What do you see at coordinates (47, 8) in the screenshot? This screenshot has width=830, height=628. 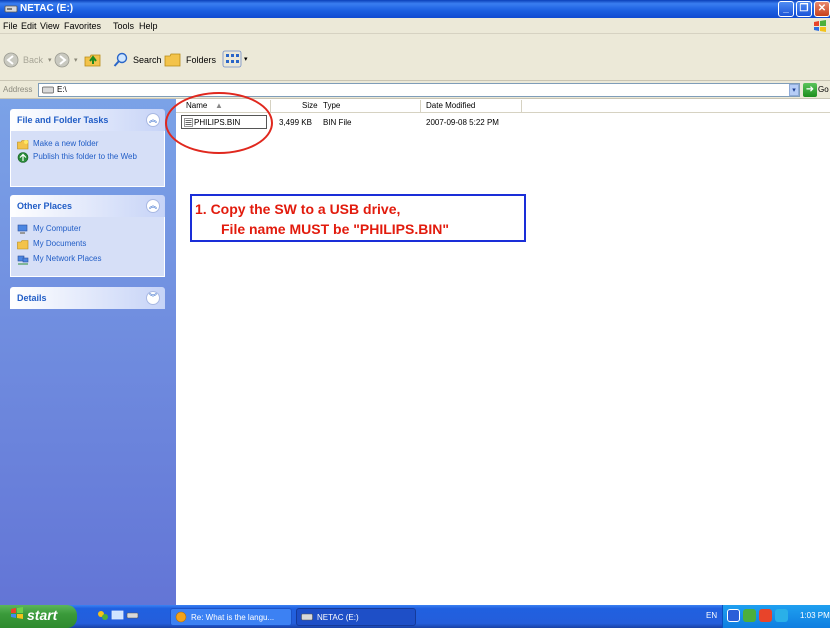 I see `window-title: NETAC (E:)` at bounding box center [47, 8].